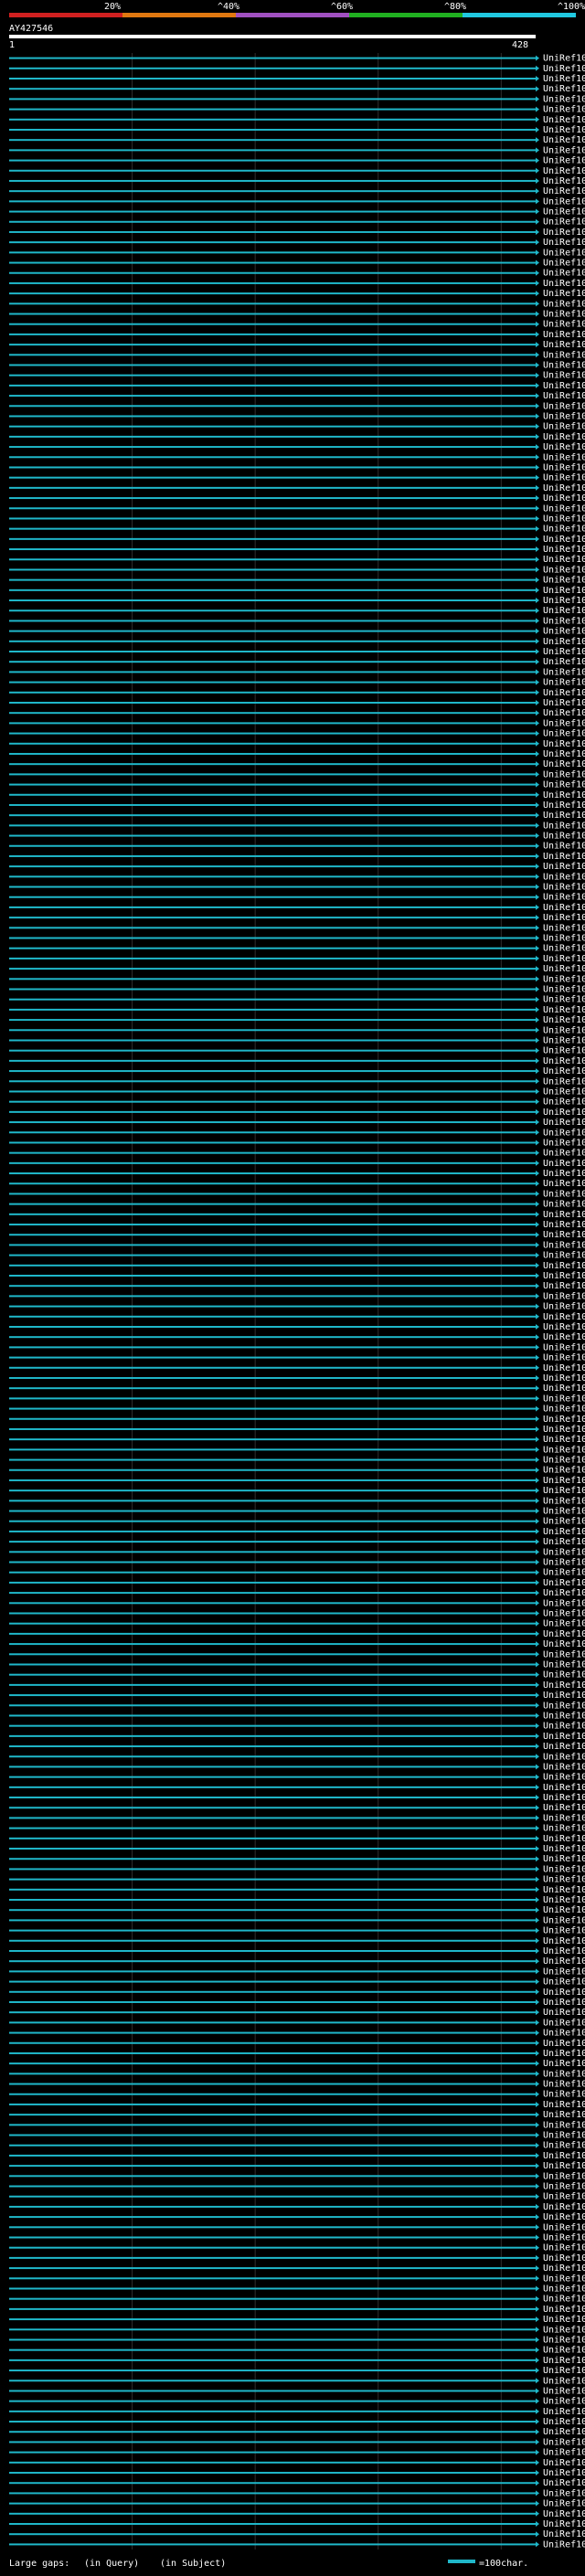 This screenshot has height=2576, width=585. Describe the element at coordinates (564, 191) in the screenshot. I see `hit-label: UniRef100_P00865` at that location.